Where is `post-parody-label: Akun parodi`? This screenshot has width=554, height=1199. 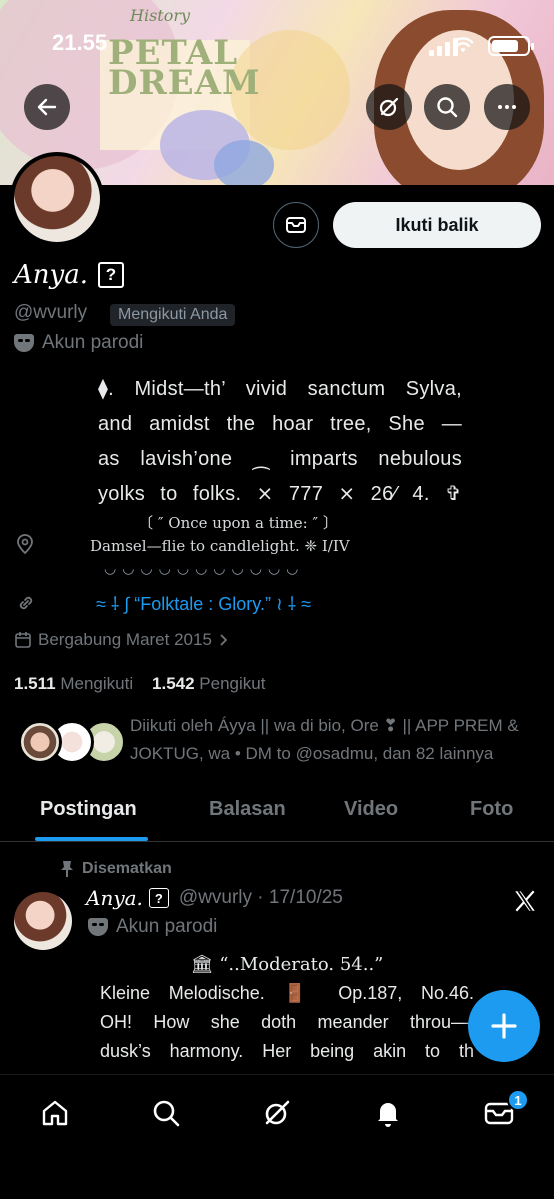 post-parody-label: Akun parodi is located at coordinates (152, 927).